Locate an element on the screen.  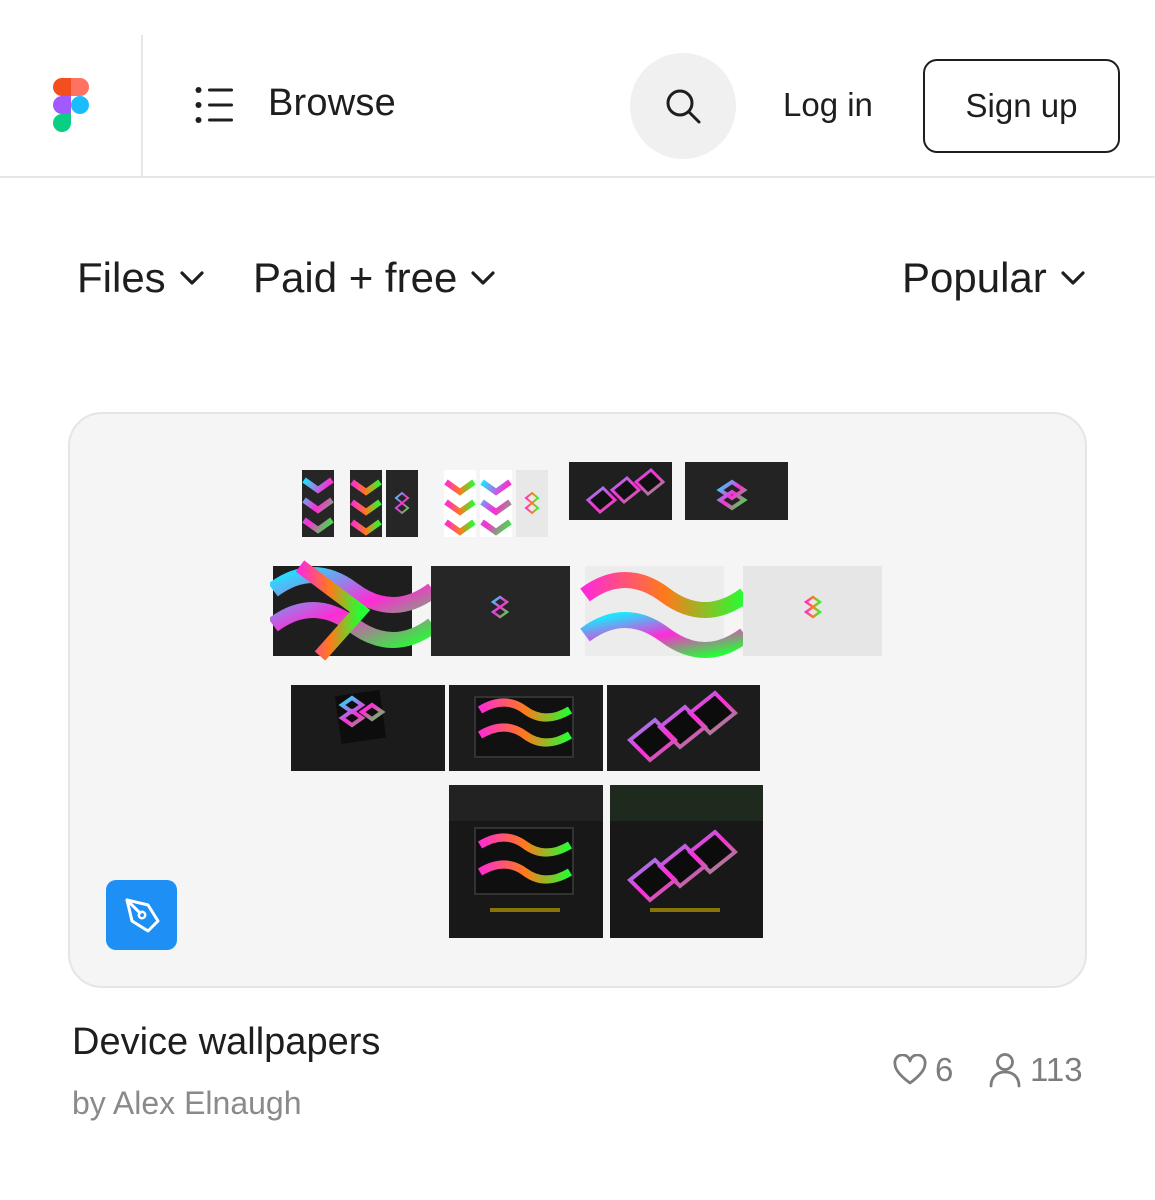
list-icon is located at coordinates (215, 105).